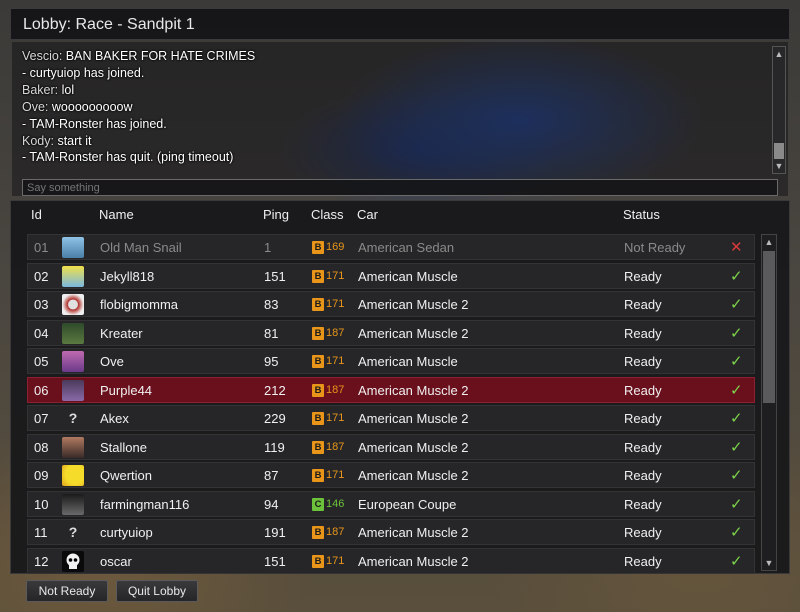 The width and height of the screenshot is (800, 612). What do you see at coordinates (275, 390) in the screenshot?
I see `player-ping: 212` at bounding box center [275, 390].